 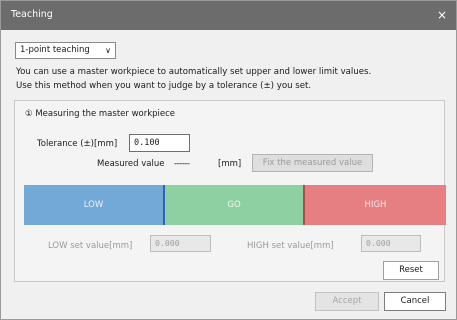 I want to click on tolerance-label: Tolerance (±)[mm], so click(x=77, y=144).